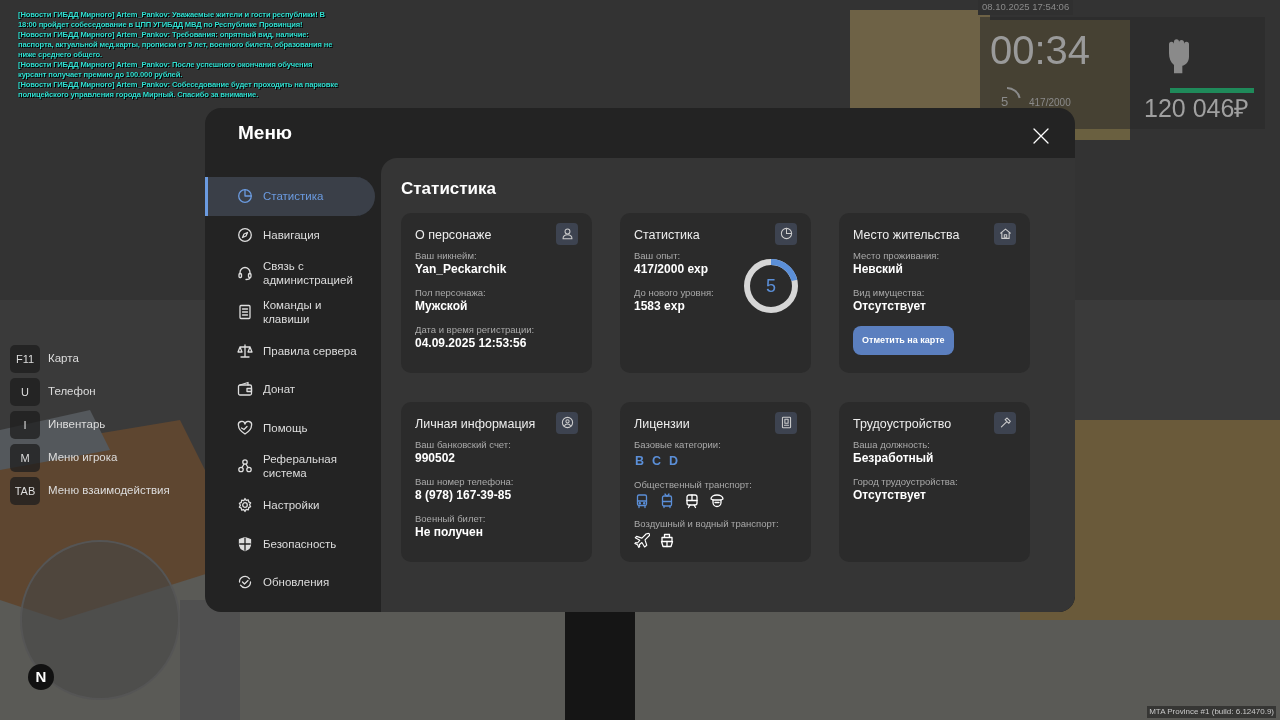 The height and width of the screenshot is (720, 1280). Describe the element at coordinates (83, 458) in the screenshot. I see `hotkey-label: Меню игрока` at that location.